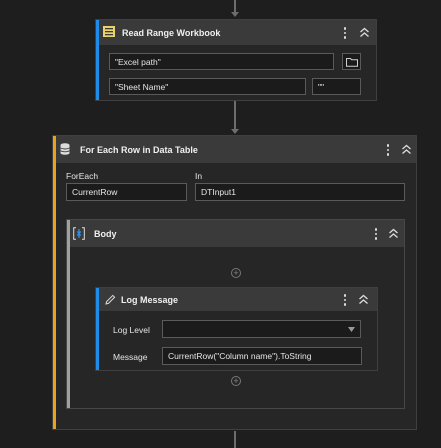 The image size is (441, 448). I want to click on range-input: "", so click(336, 86).